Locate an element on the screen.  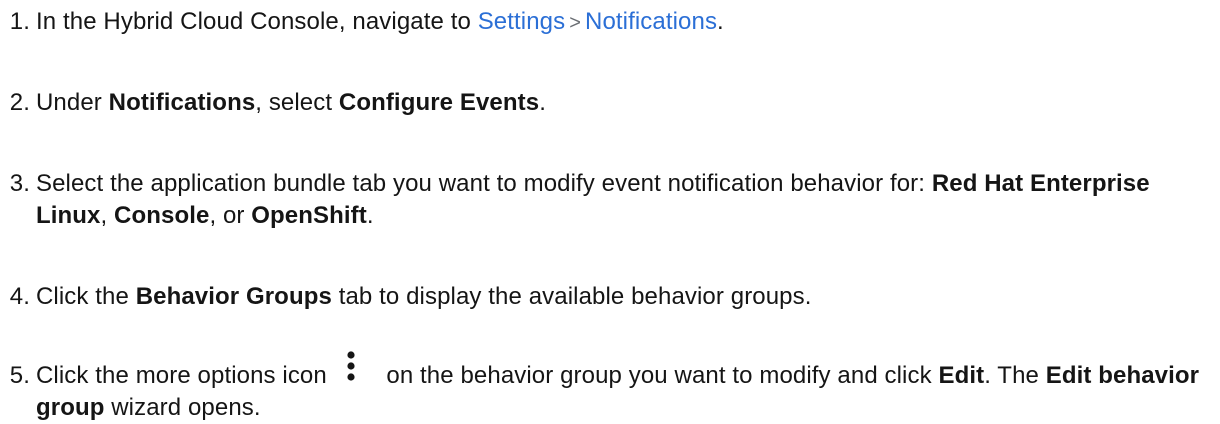
settings-link: Settings is located at coordinates (522, 21).